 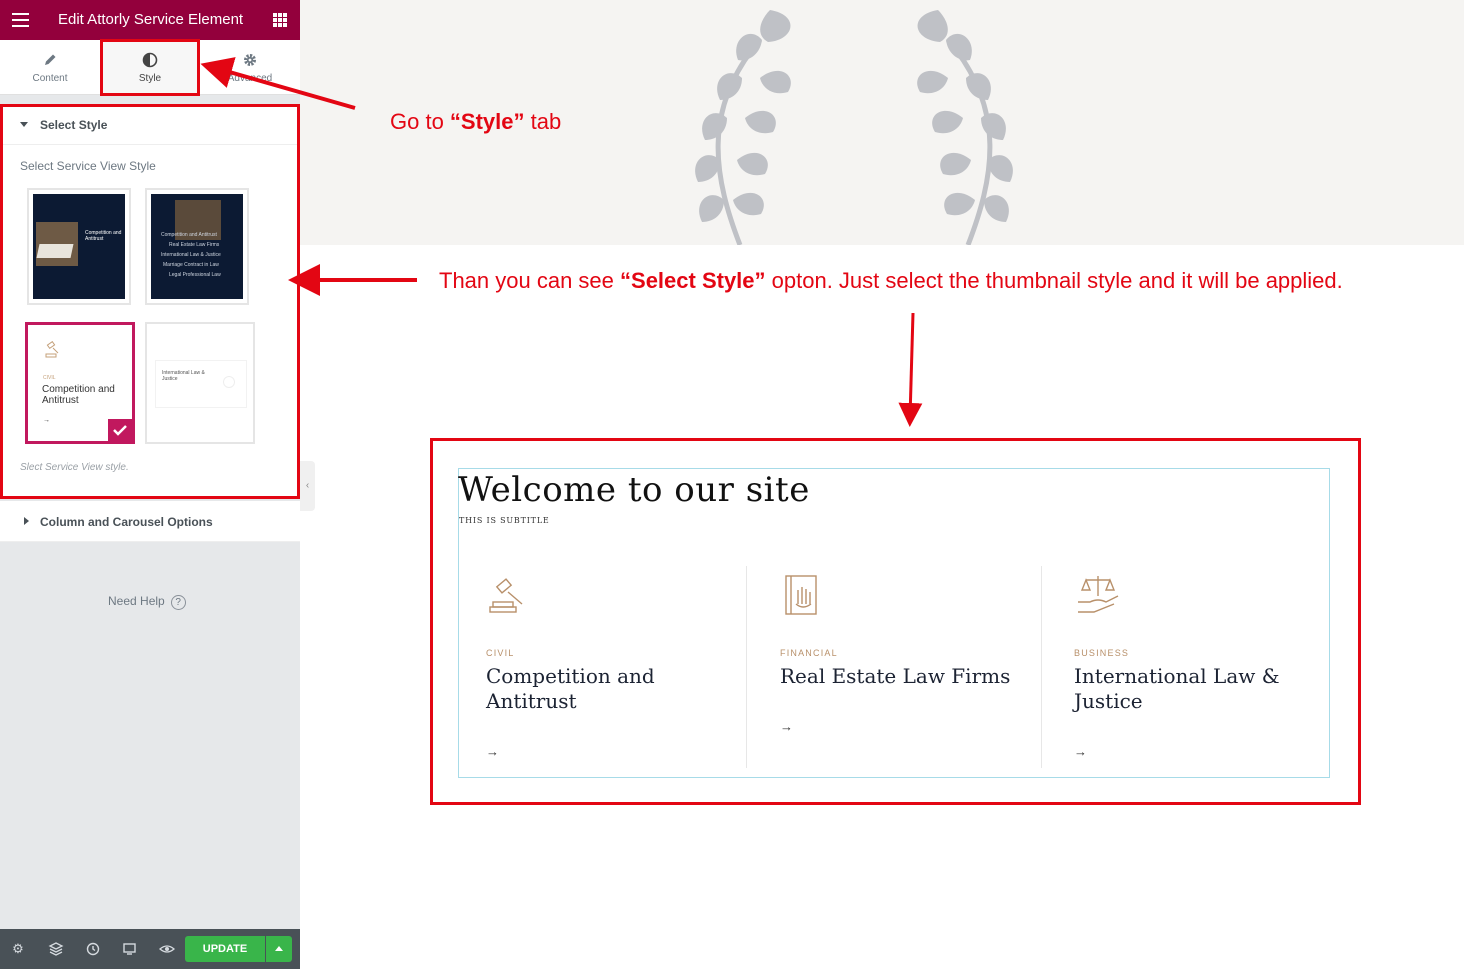 What do you see at coordinates (20, 20) in the screenshot?
I see `hamburger-menu-icon` at bounding box center [20, 20].